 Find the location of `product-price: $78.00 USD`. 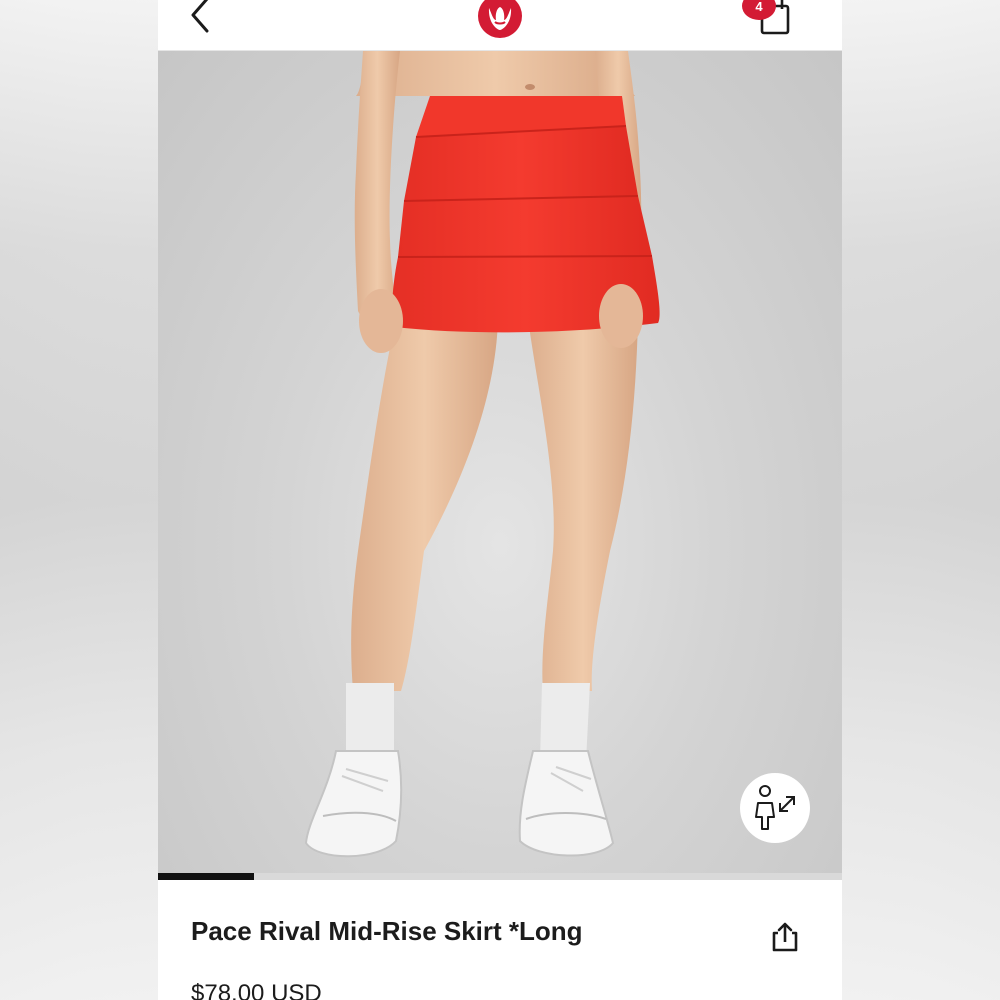

product-price: $78.00 USD is located at coordinates (256, 990).